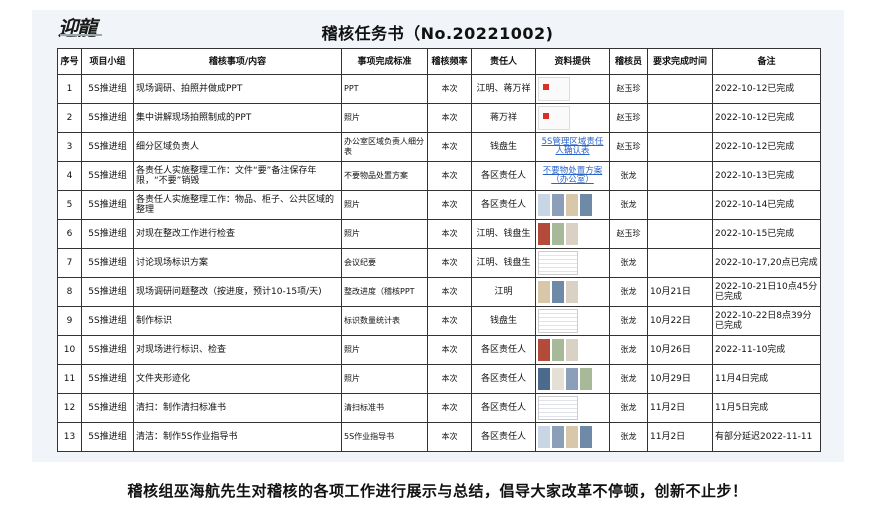  I want to click on due-date: 11月2日, so click(680, 437).